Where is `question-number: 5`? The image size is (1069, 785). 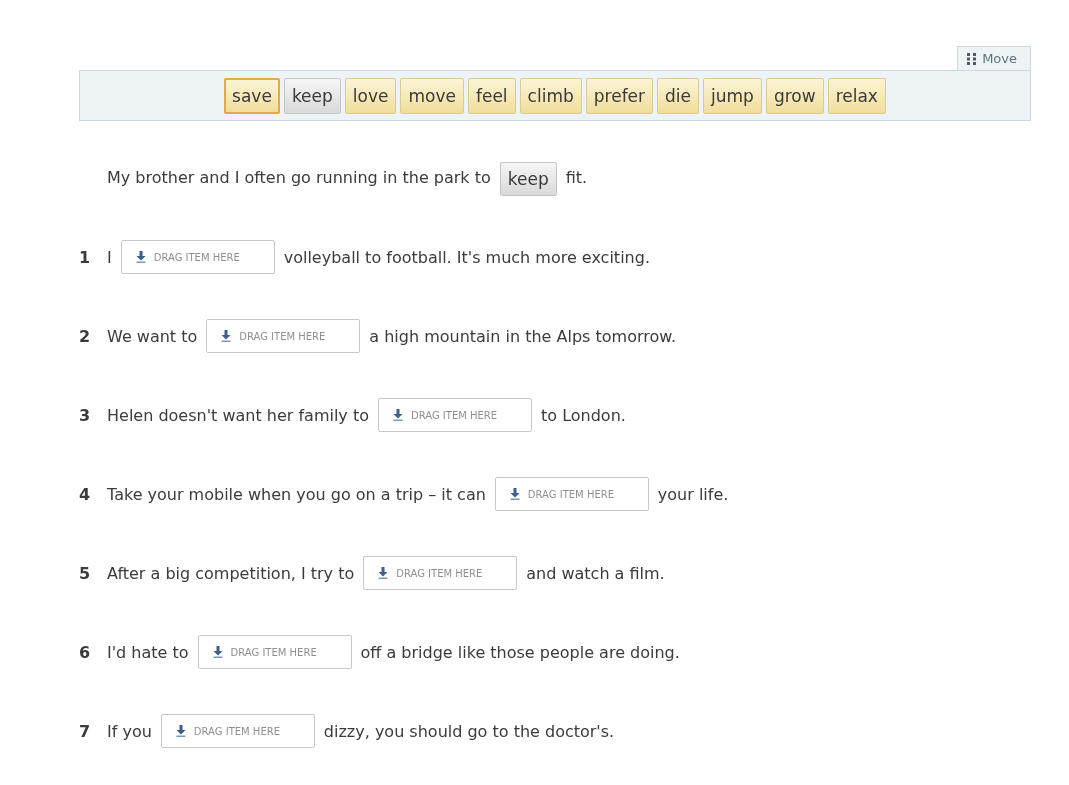 question-number: 5 is located at coordinates (85, 573).